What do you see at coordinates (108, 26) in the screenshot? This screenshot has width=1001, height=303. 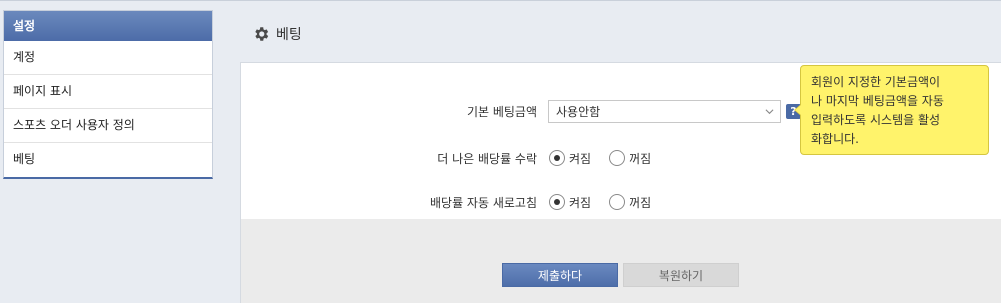 I see `sidebar-header: 설정` at bounding box center [108, 26].